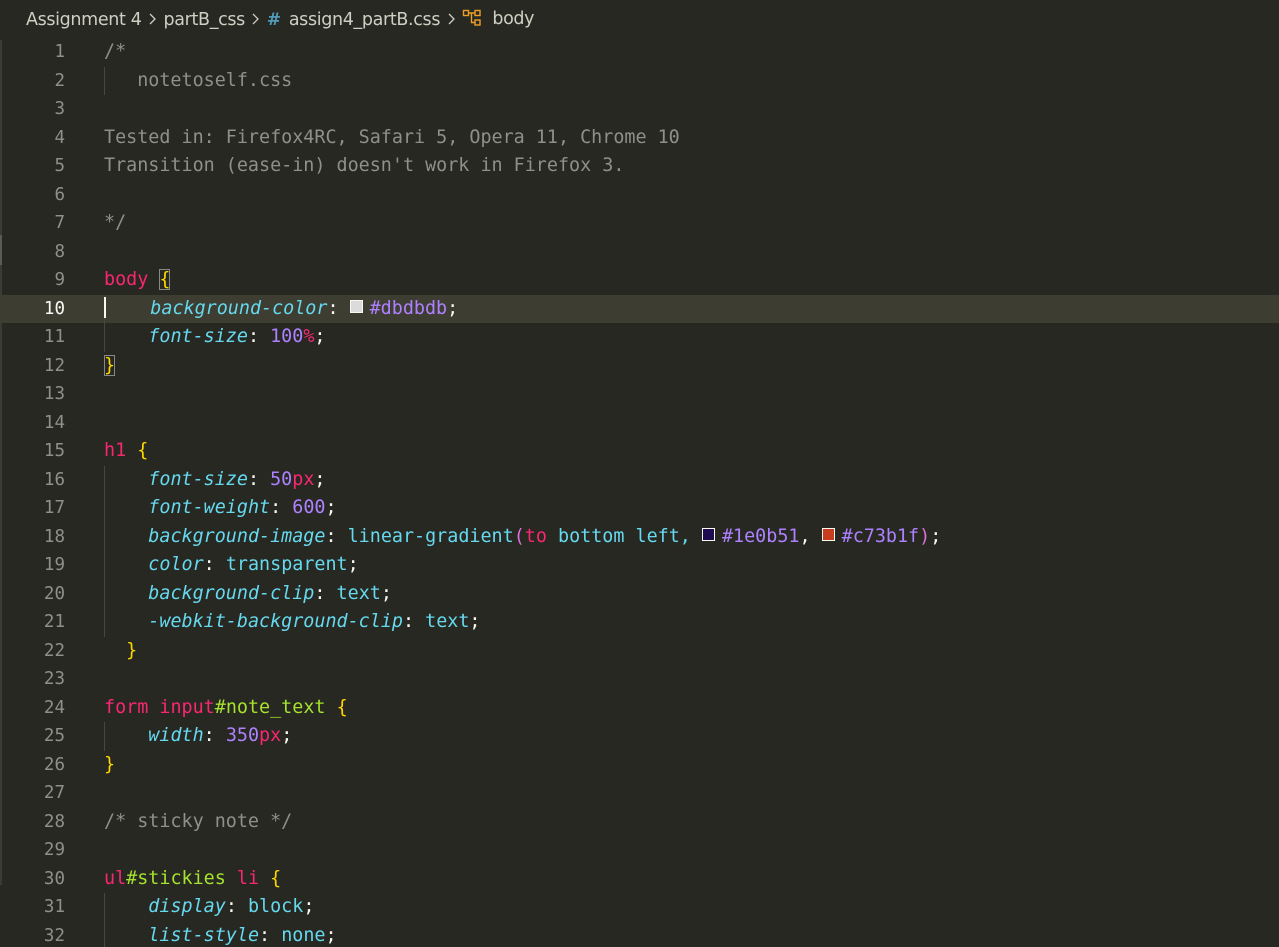  What do you see at coordinates (810, 536) in the screenshot?
I see `code-token: ,` at bounding box center [810, 536].